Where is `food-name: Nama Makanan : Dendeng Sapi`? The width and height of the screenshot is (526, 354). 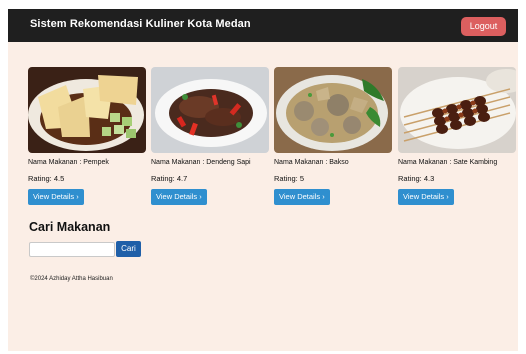
food-name: Nama Makanan : Dendeng Sapi is located at coordinates (201, 162).